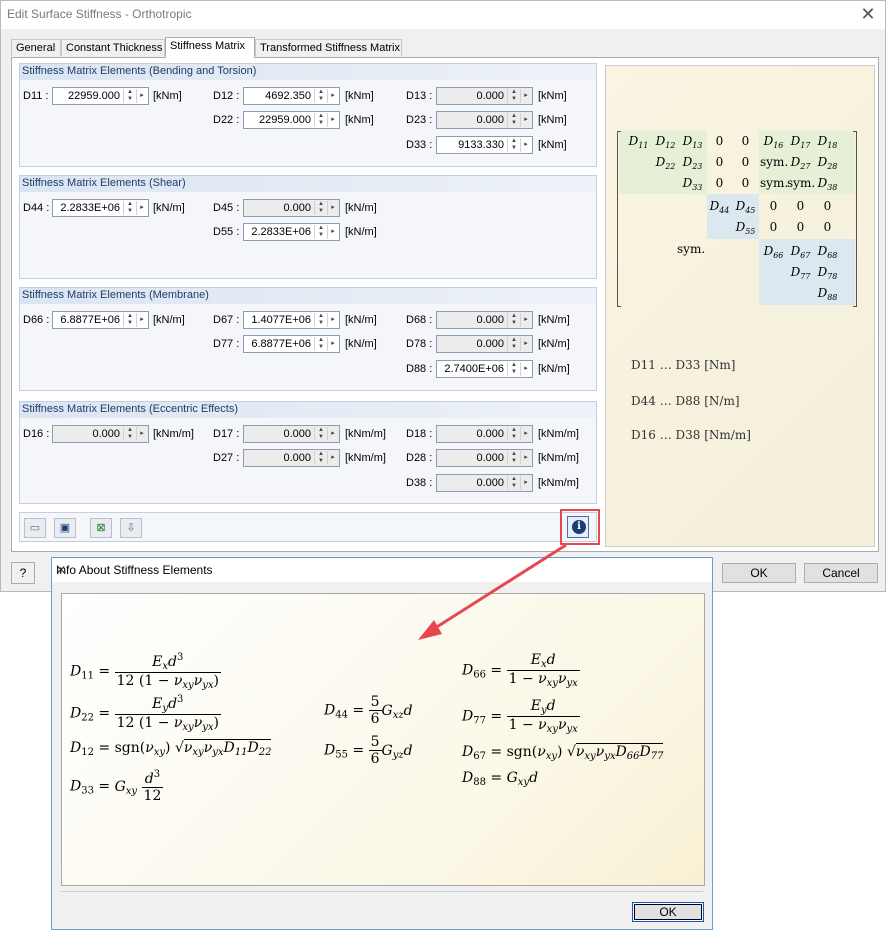  What do you see at coordinates (492, 591) in the screenshot?
I see `annotation-arrow` at bounding box center [492, 591].